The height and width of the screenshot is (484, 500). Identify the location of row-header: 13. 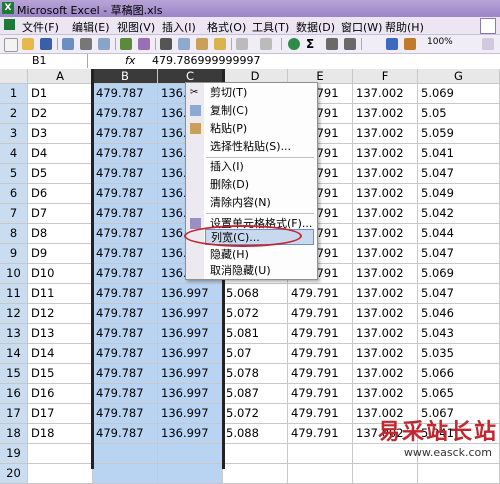
(14, 334).